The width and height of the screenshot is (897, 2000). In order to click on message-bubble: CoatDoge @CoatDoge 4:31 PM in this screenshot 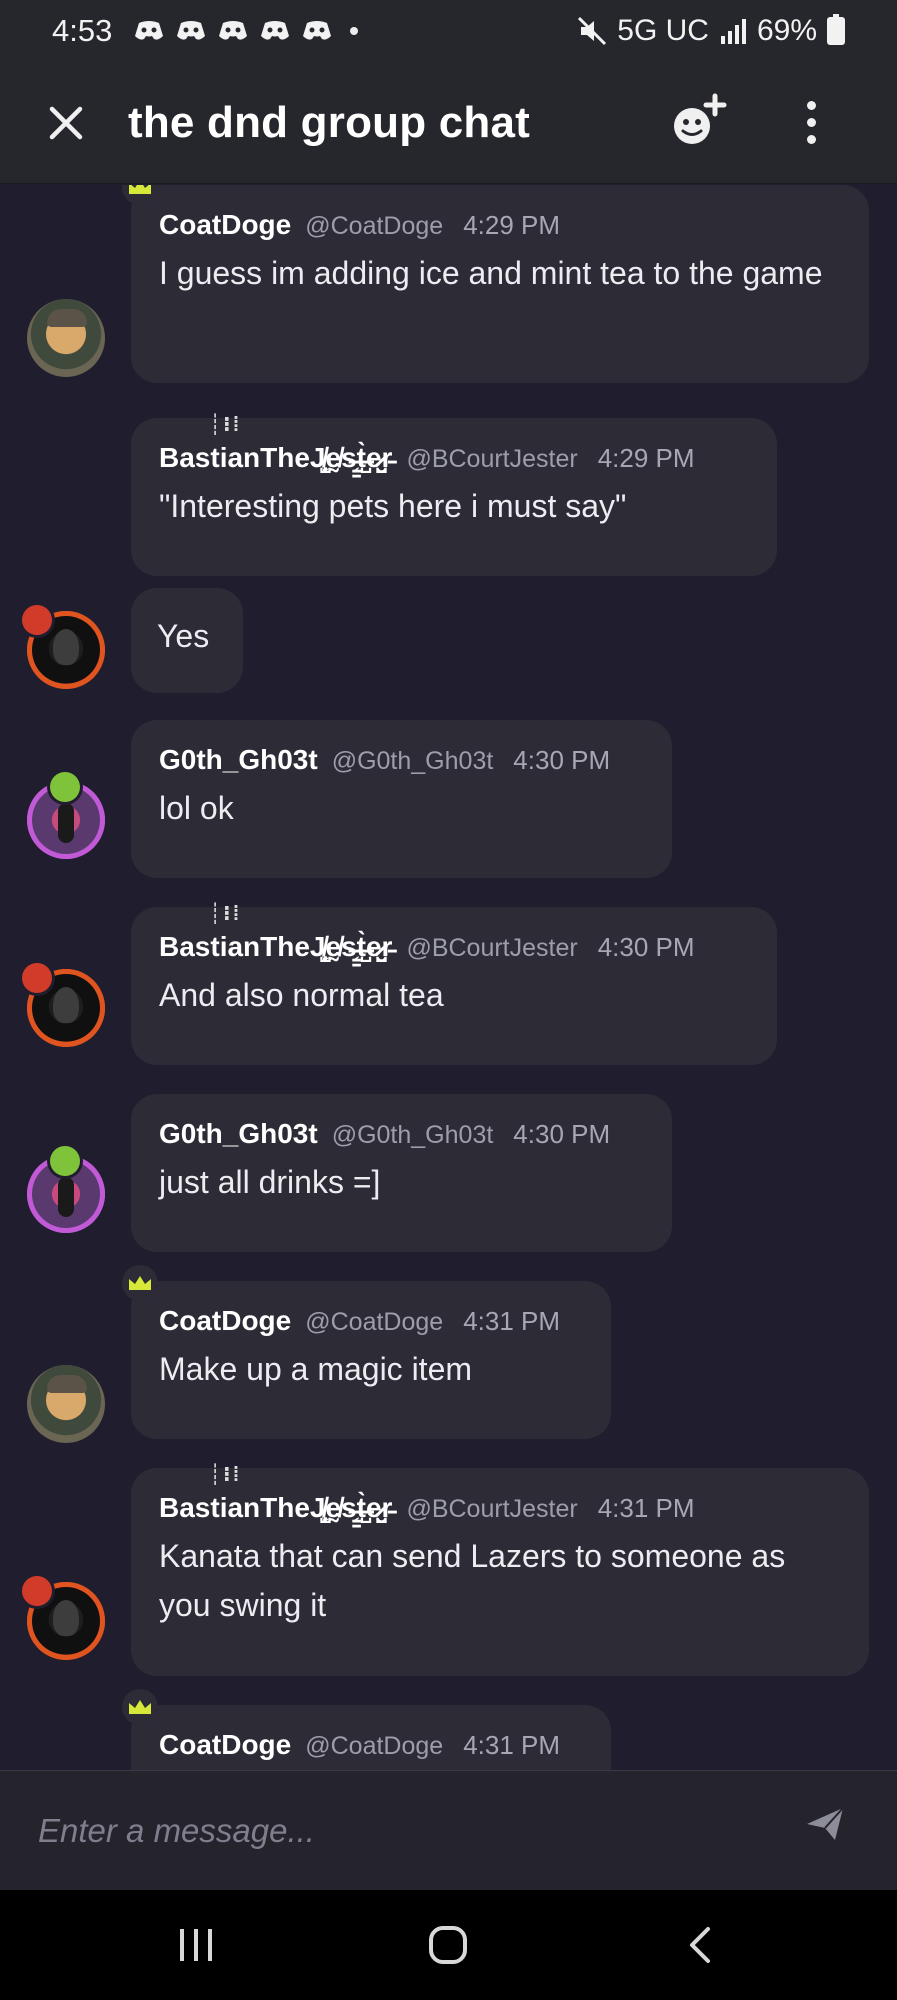, I will do `click(371, 1737)`.